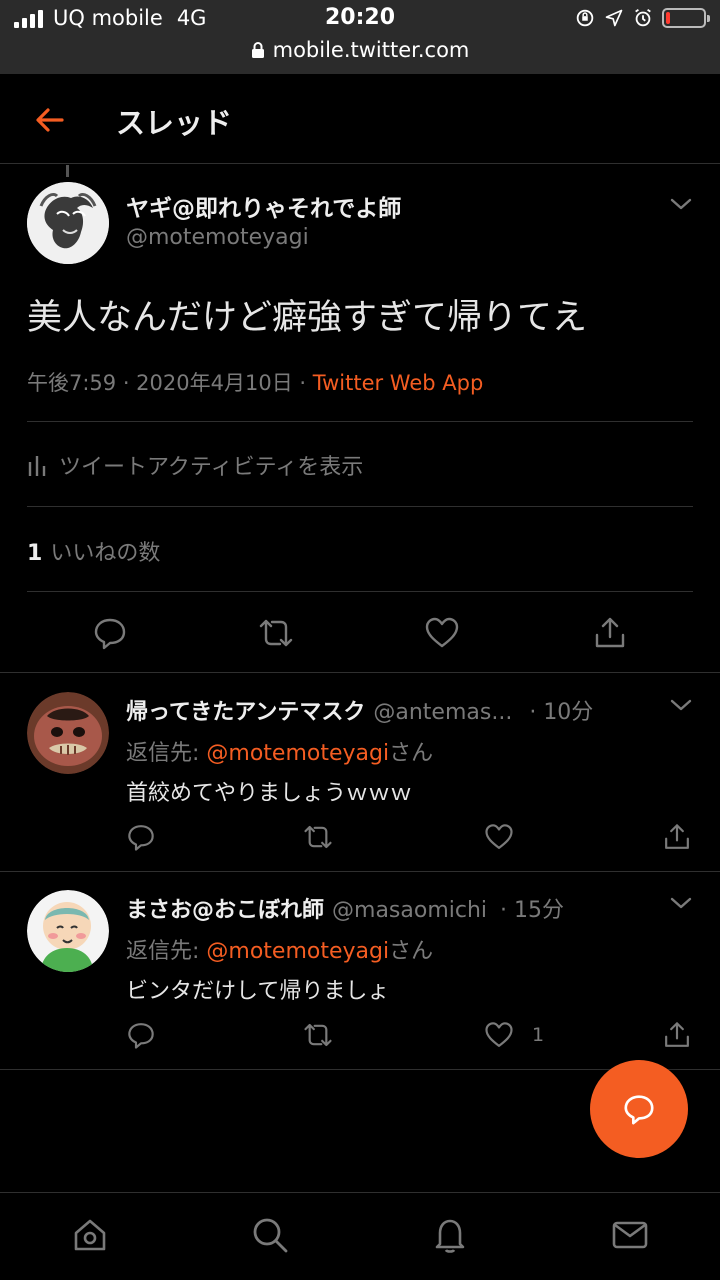 The height and width of the screenshot is (1280, 720). Describe the element at coordinates (538, 1035) in the screenshot. I see `like-count: 1` at that location.